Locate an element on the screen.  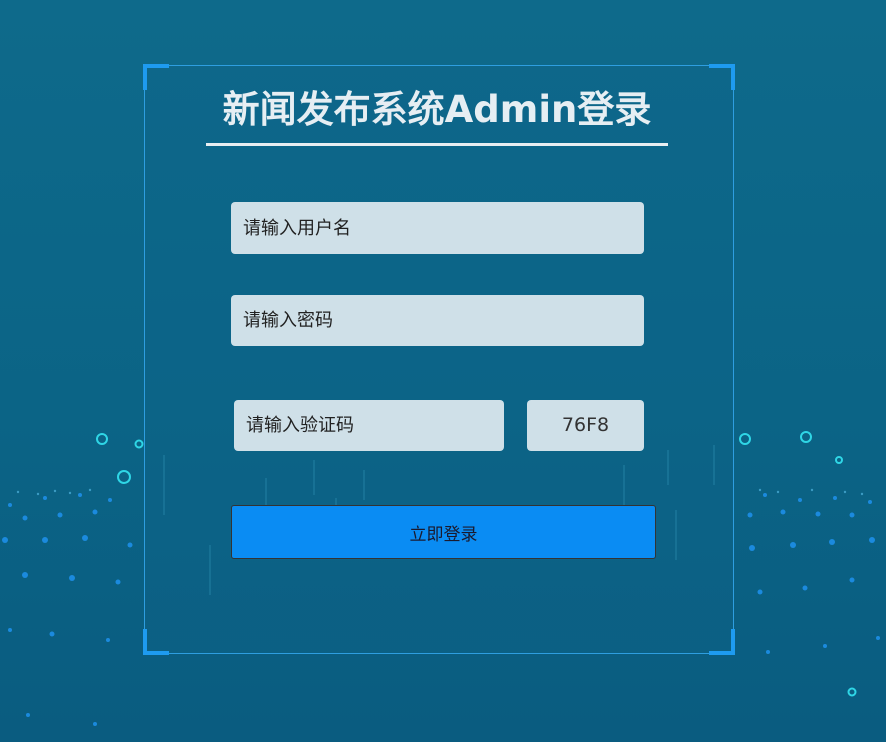
captcha-image: 76F8 is located at coordinates (585, 425).